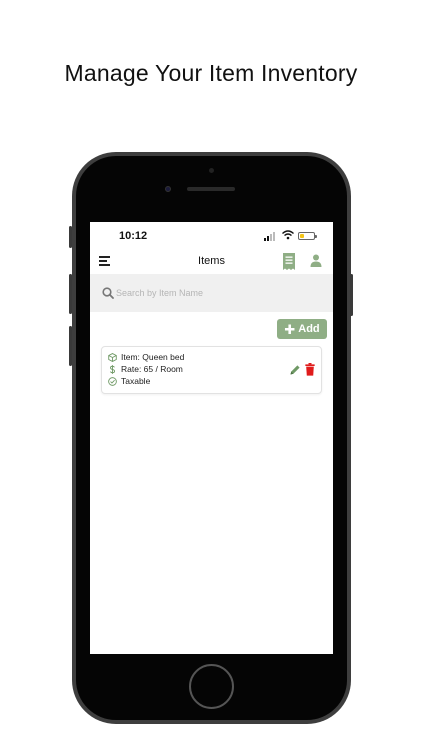 The image size is (422, 750). What do you see at coordinates (295, 370) in the screenshot?
I see `pencil-icon` at bounding box center [295, 370].